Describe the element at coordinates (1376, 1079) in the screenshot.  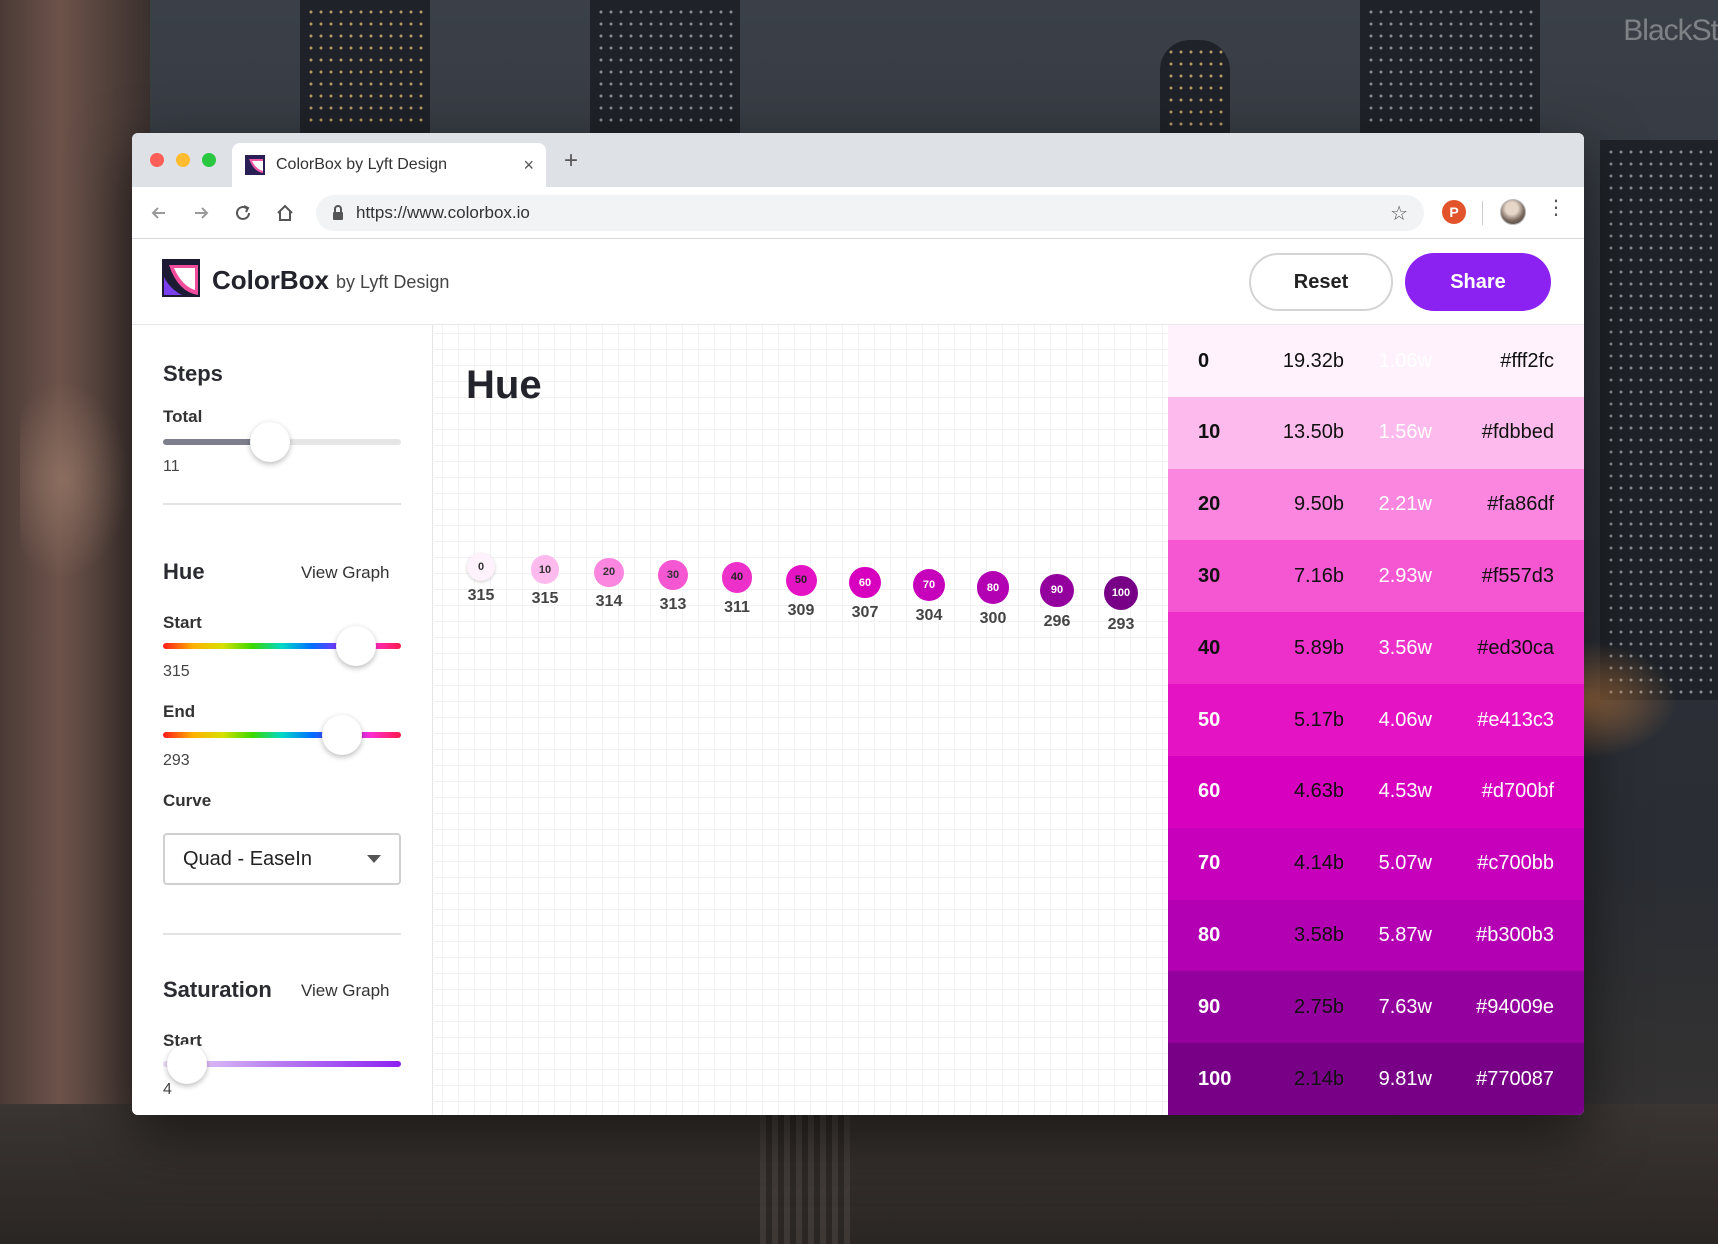
I see `color-swatch-row: 100 2.14b 9.81w #770087` at that location.